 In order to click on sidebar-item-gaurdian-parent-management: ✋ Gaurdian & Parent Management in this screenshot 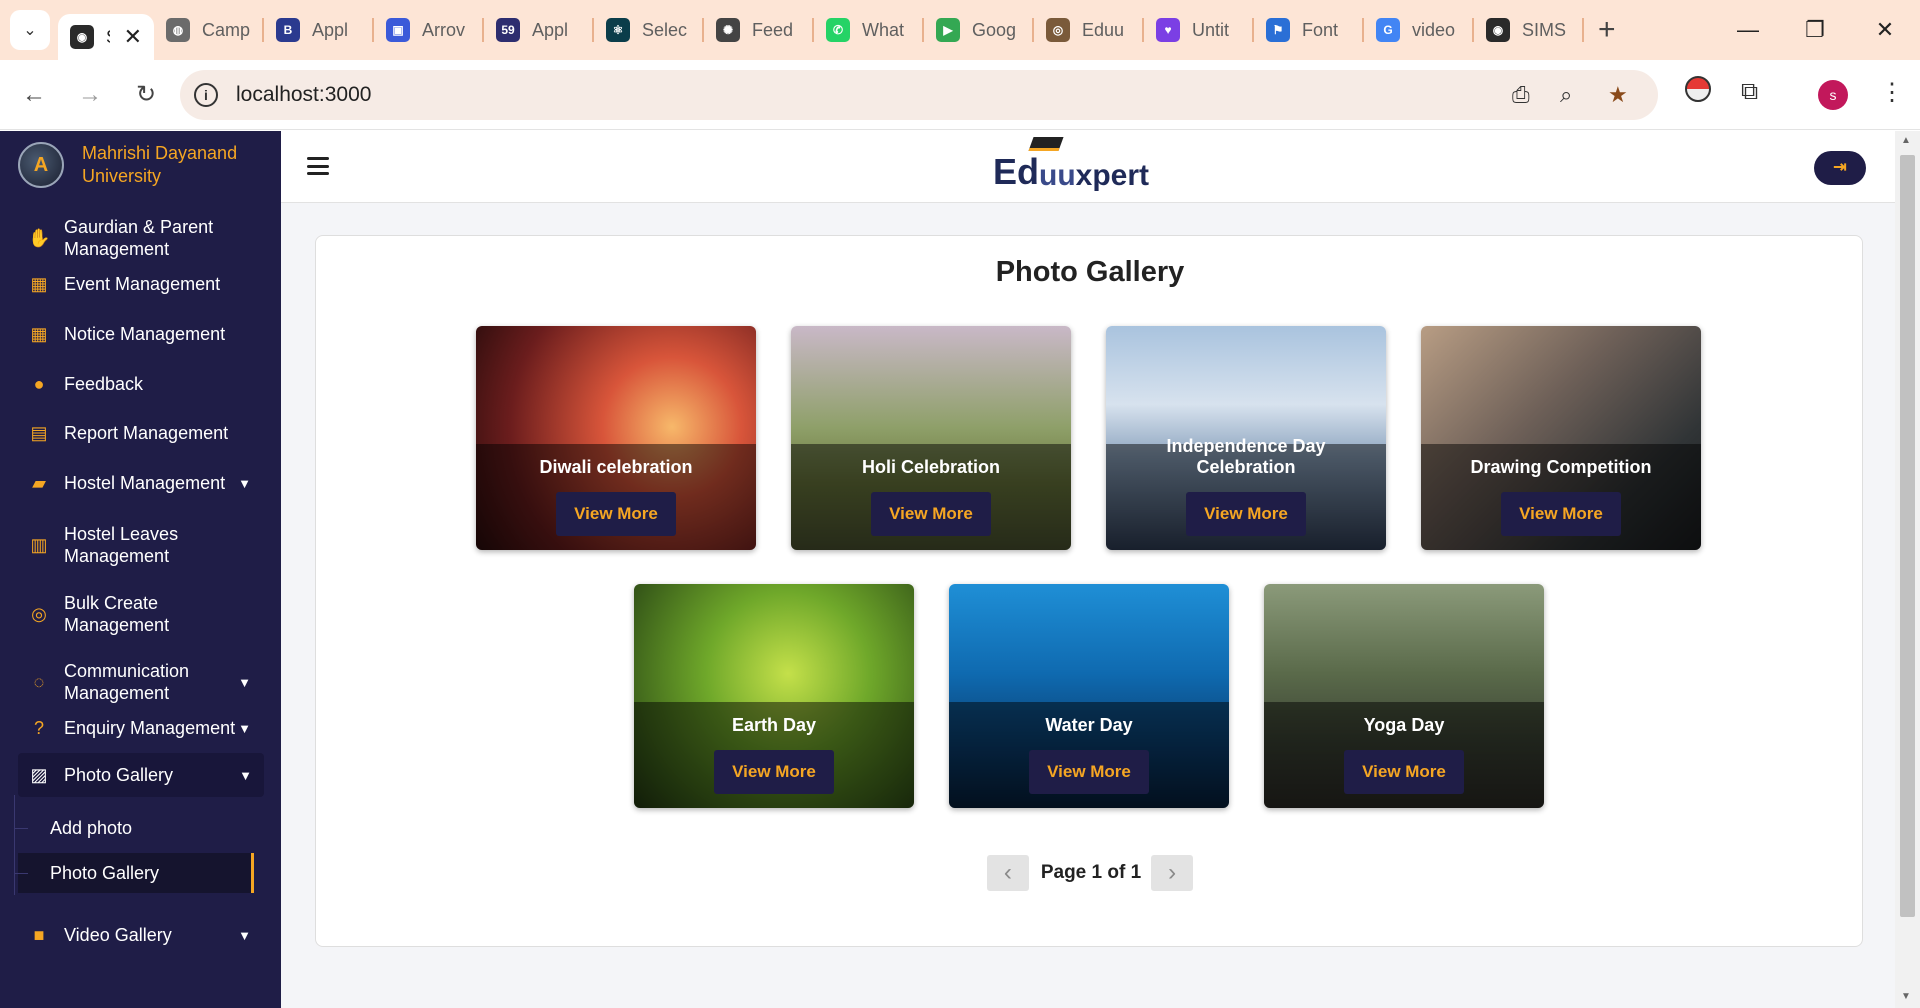, I will do `click(140, 238)`.